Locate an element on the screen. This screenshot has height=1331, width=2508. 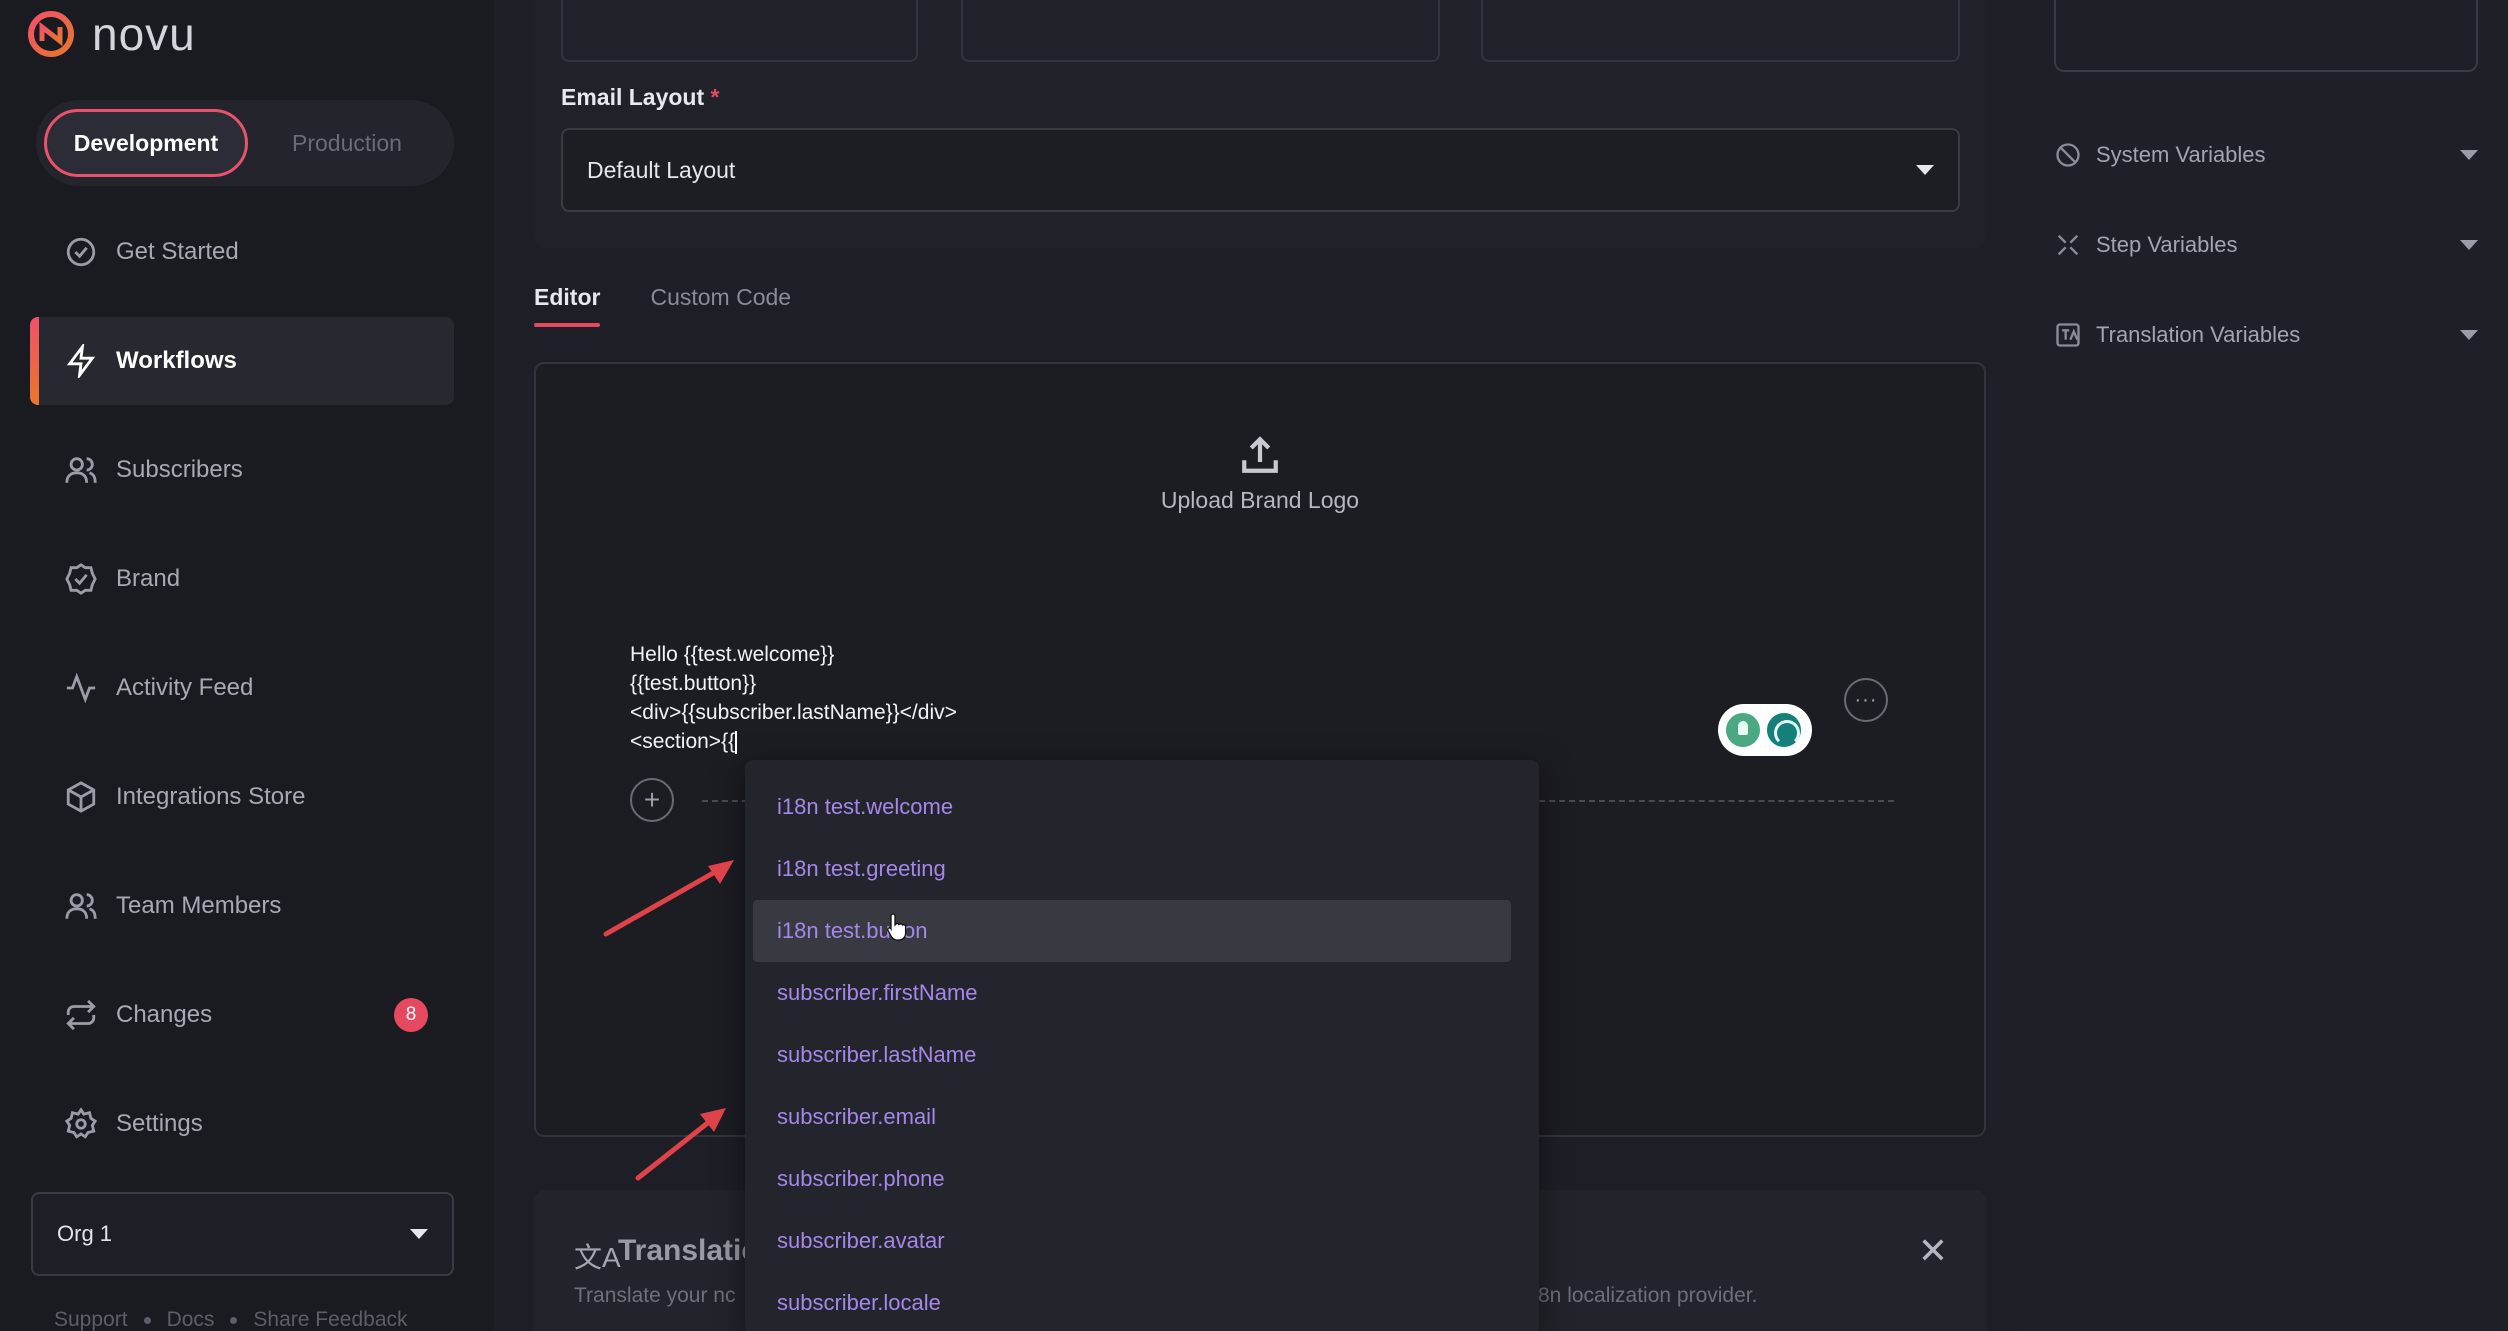
novu-logo: novu is located at coordinates (112, 34).